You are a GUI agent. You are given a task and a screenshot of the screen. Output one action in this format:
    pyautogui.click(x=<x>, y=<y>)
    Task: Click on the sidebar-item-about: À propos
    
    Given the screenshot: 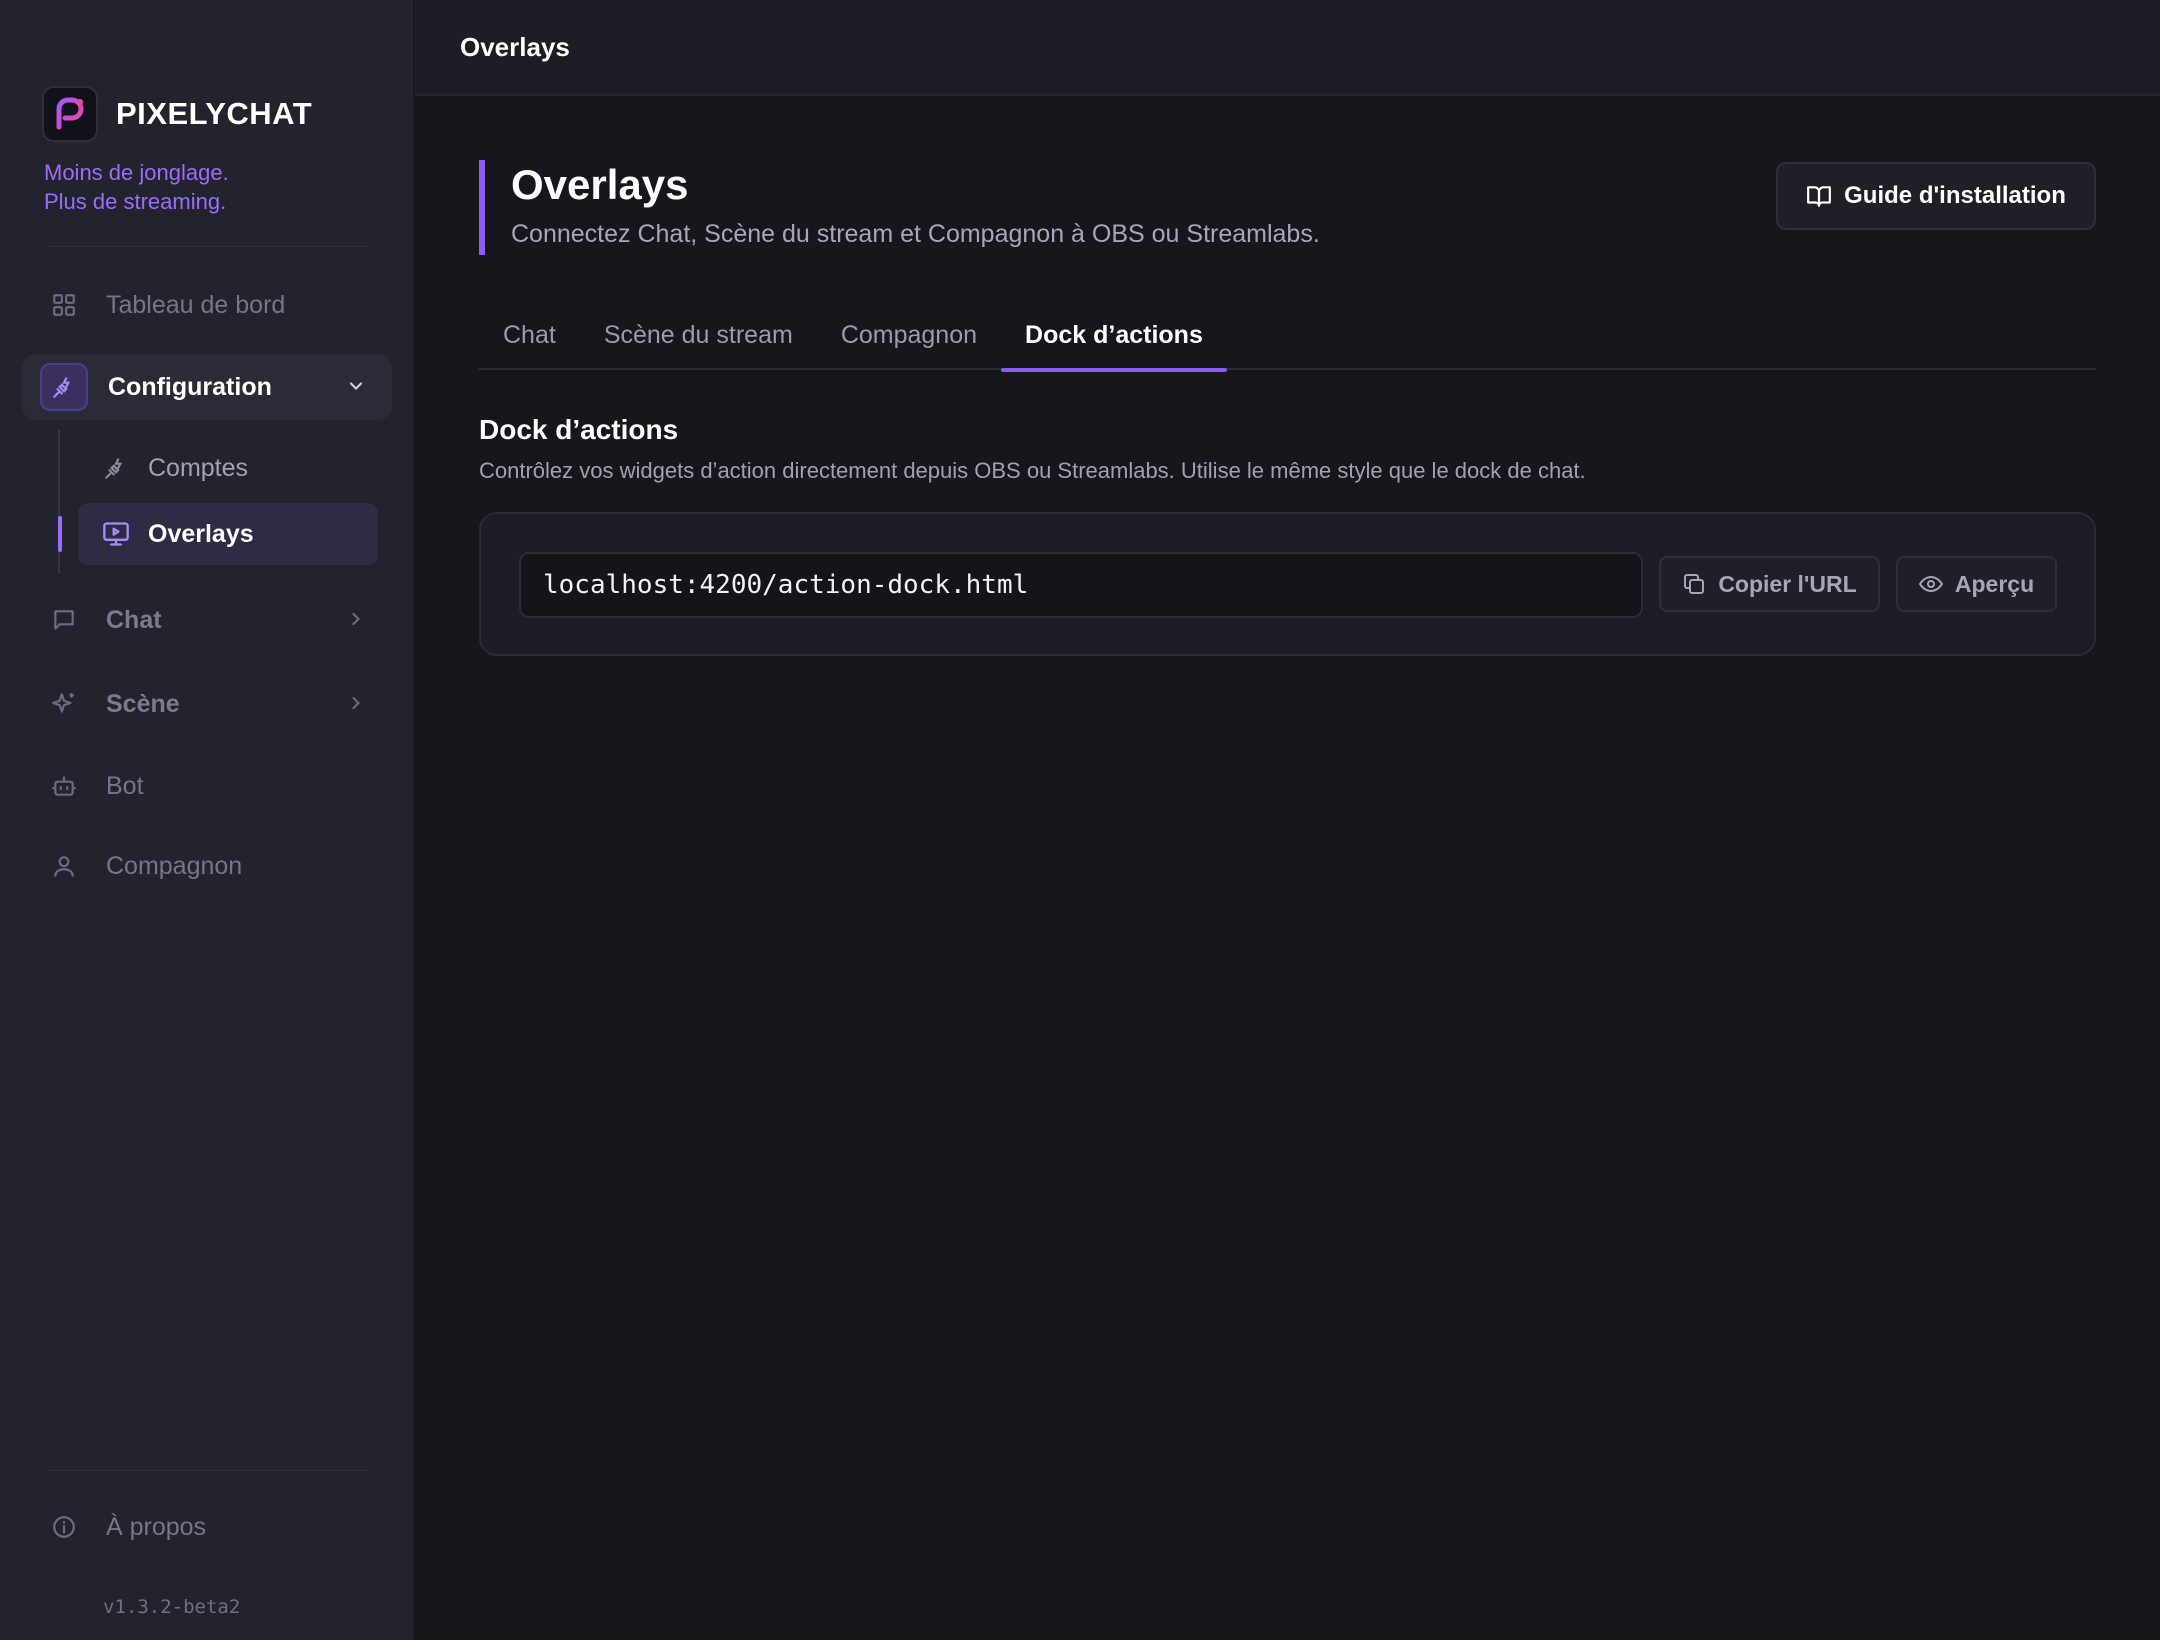 What is the action you would take?
    pyautogui.click(x=207, y=1527)
    